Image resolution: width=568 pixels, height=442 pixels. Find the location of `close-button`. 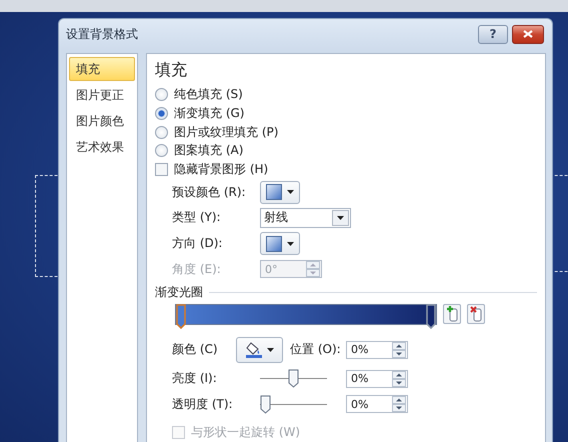

close-button is located at coordinates (528, 34).